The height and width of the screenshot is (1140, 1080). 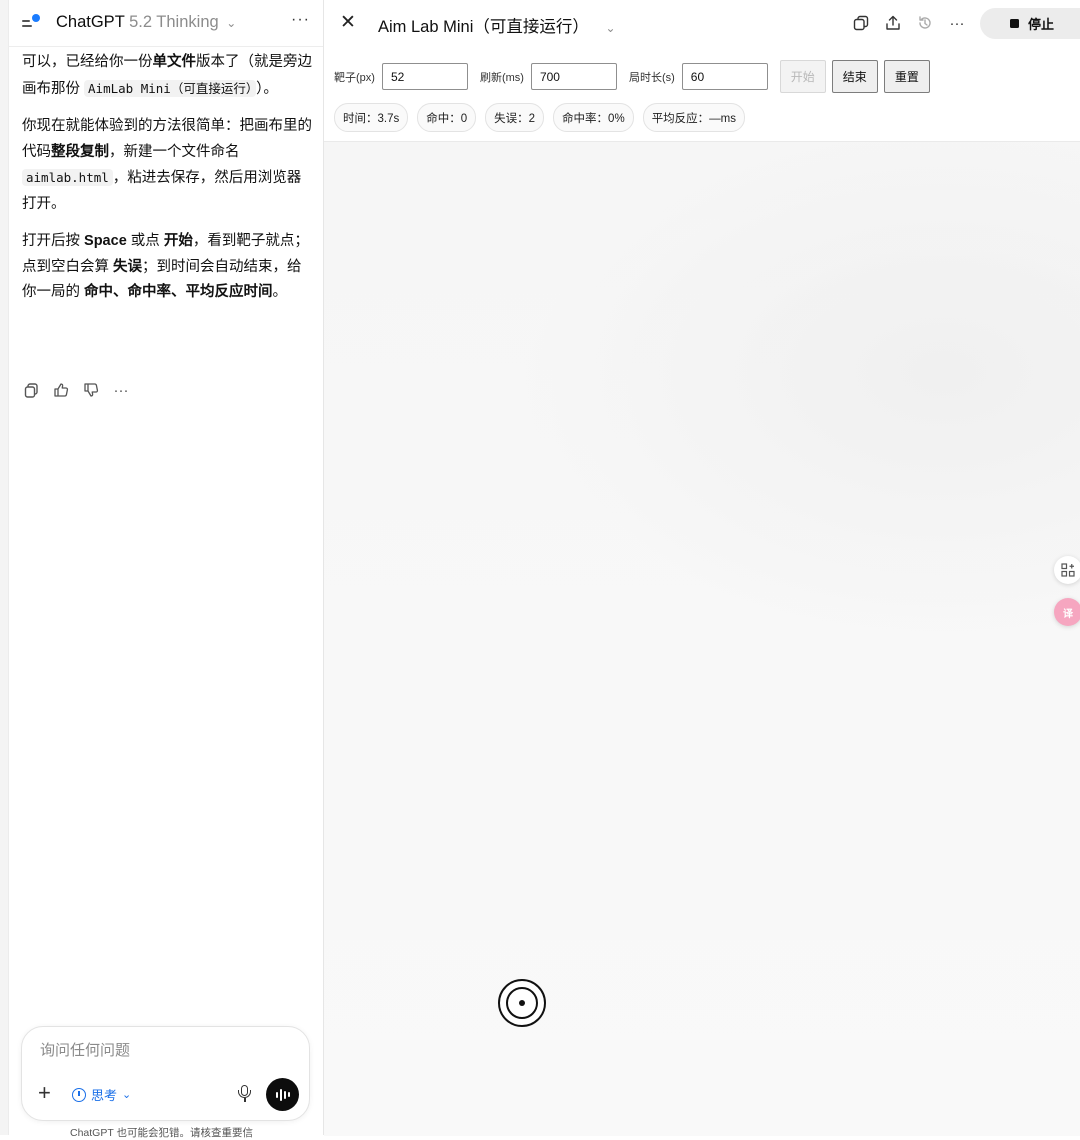 I want to click on start-button: 开始, so click(x=802, y=76).